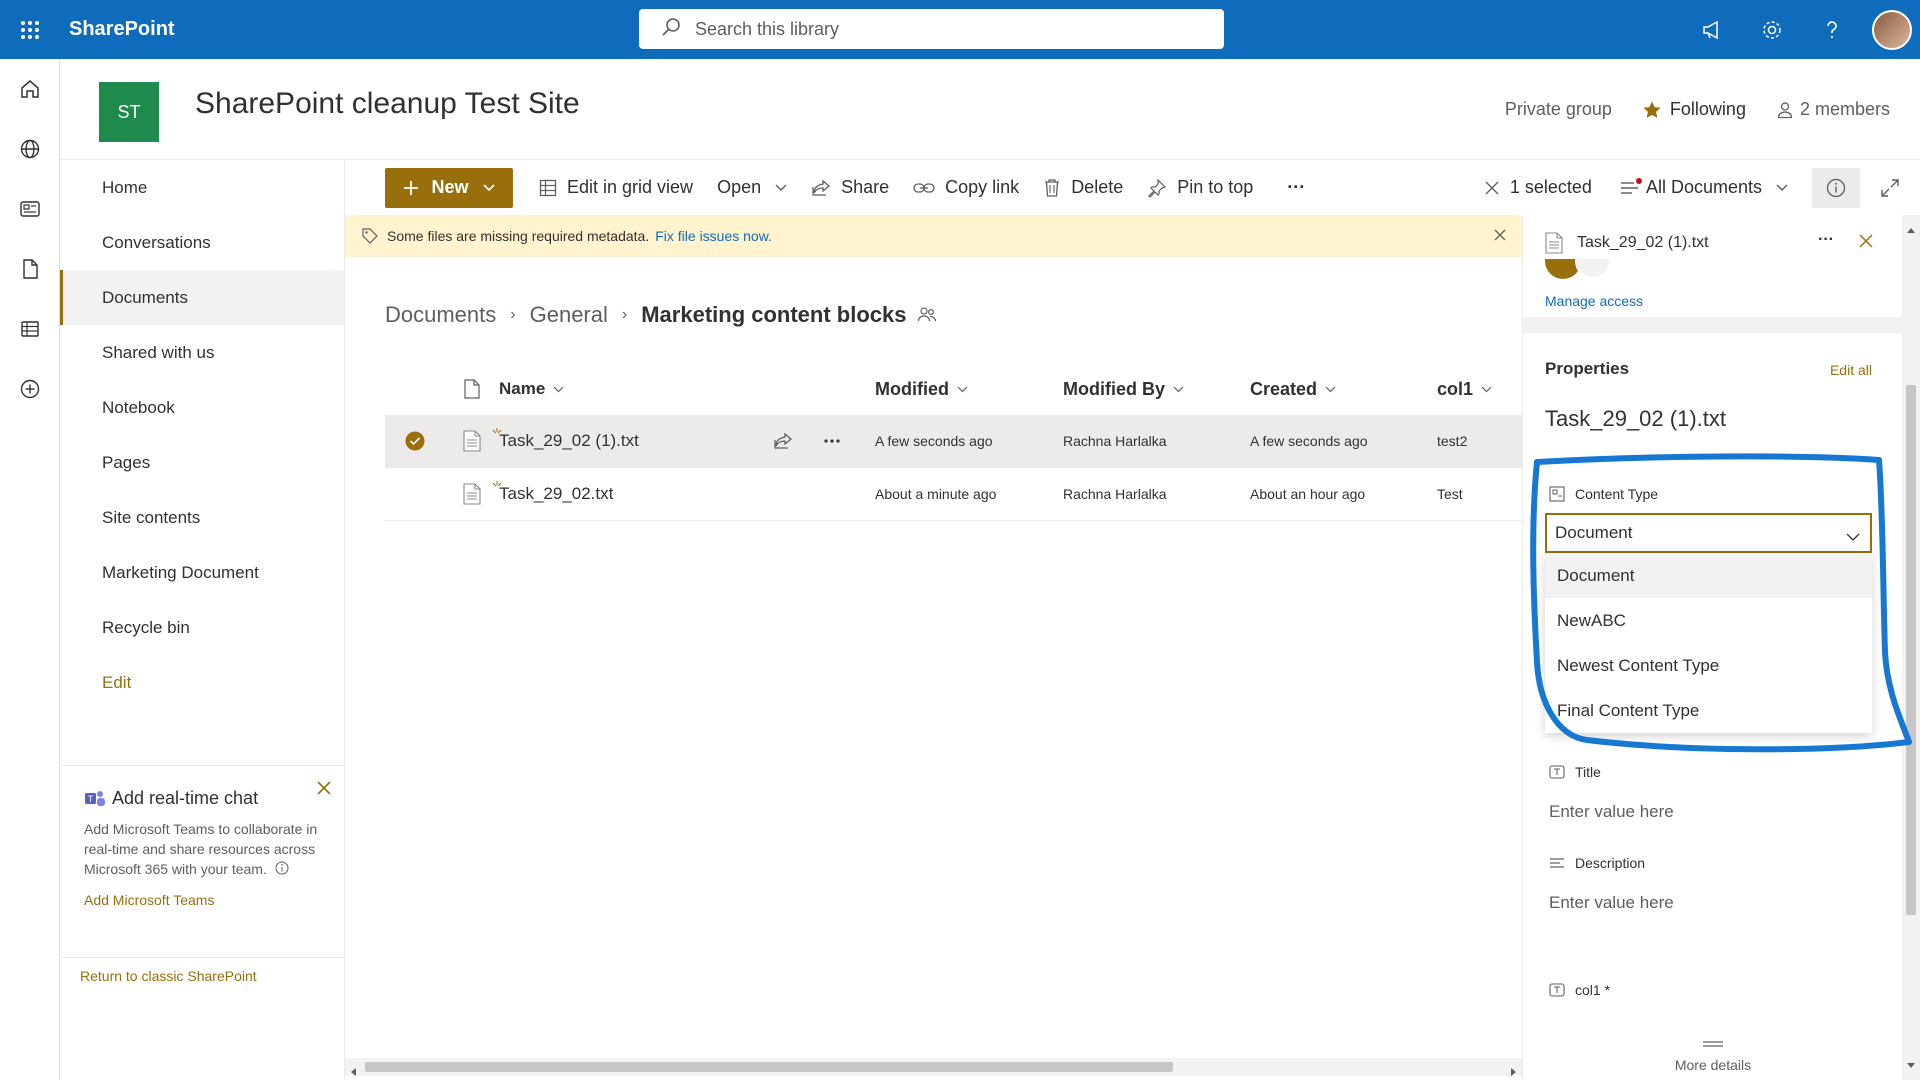 Image resolution: width=1920 pixels, height=1080 pixels. What do you see at coordinates (1704, 187) in the screenshot?
I see `view-switcher: All Documents` at bounding box center [1704, 187].